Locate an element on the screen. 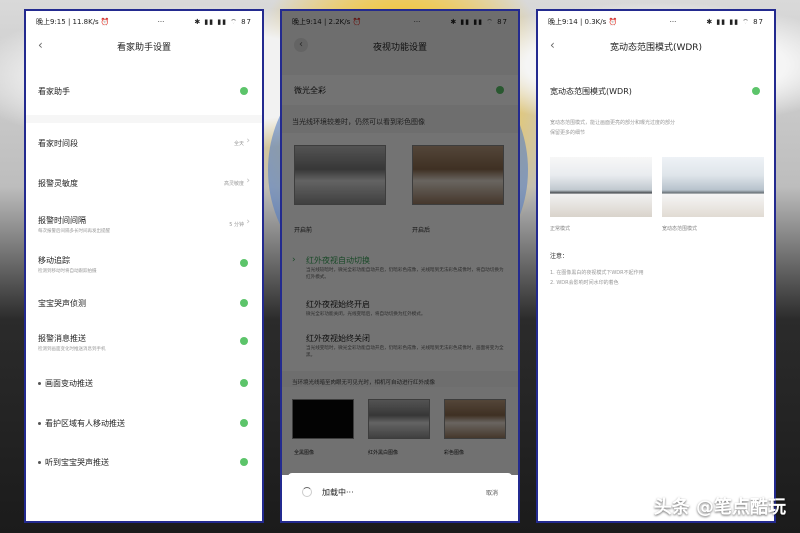  wdr-mode-image is located at coordinates (713, 187).